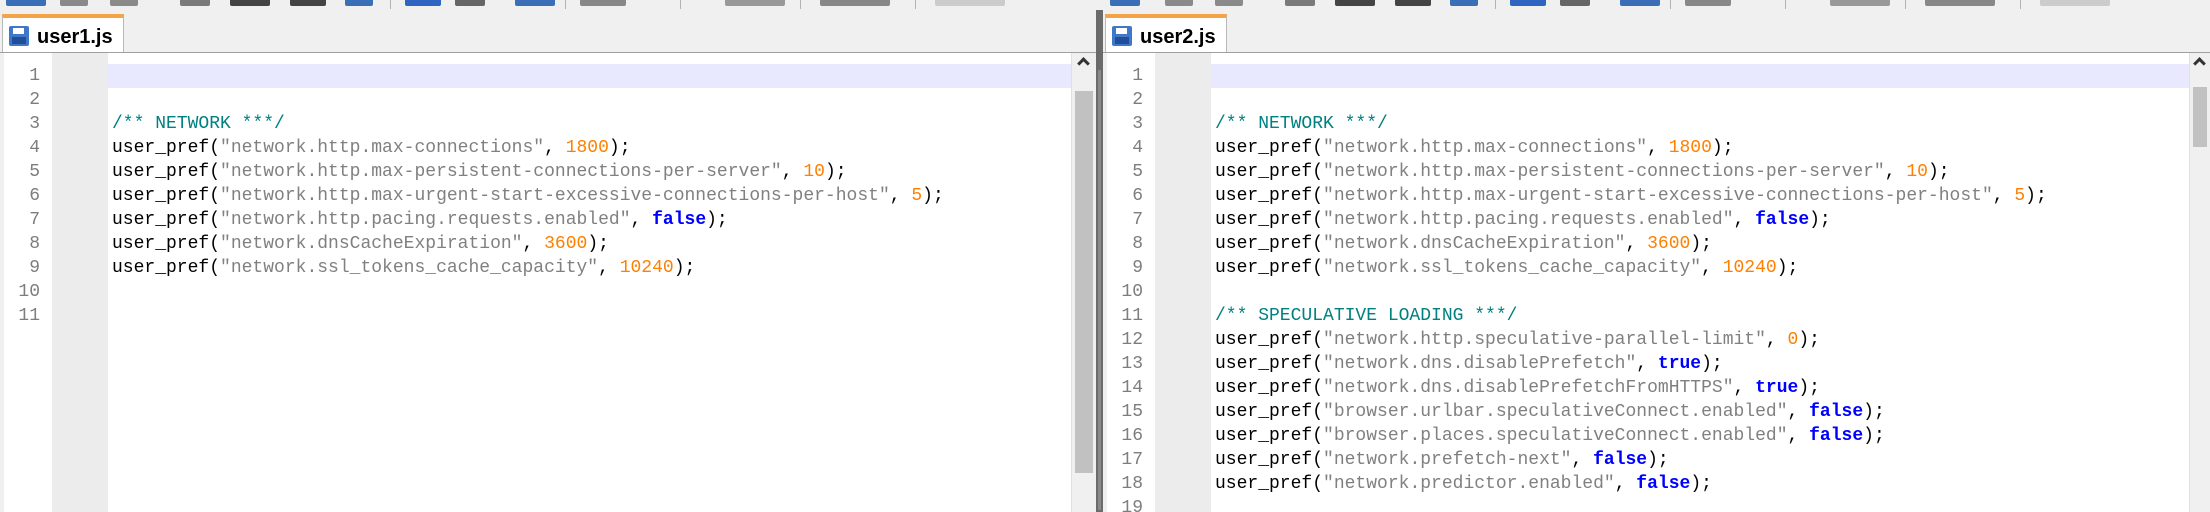  Describe the element at coordinates (1793, 340) in the screenshot. I see `code-token: 0` at that location.